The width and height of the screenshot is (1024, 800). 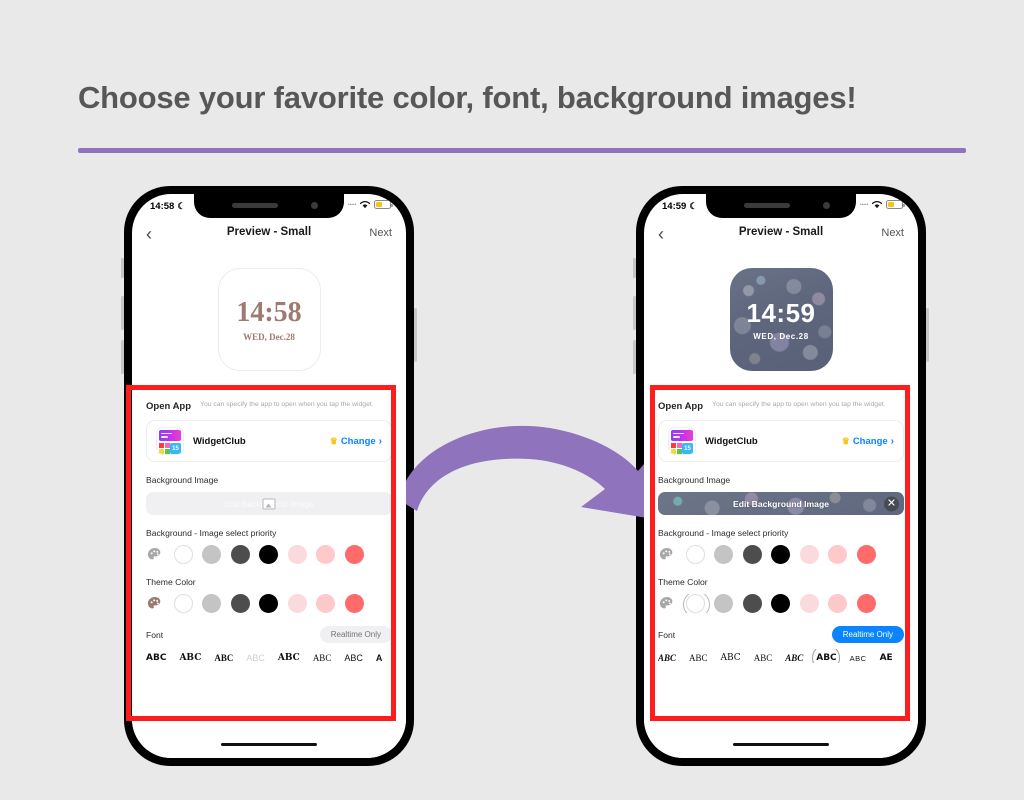 I want to click on background-image-label: Background Image, so click(x=182, y=480).